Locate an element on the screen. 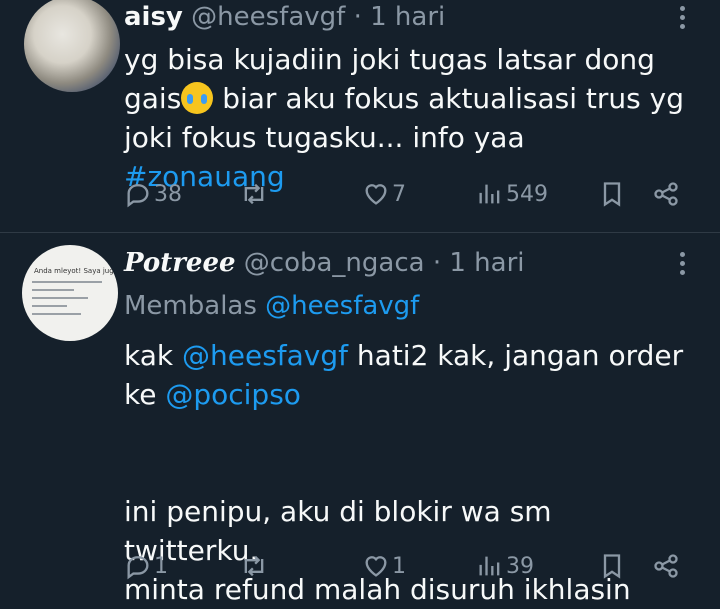 The width and height of the screenshot is (720, 609). avatar is located at coordinates (72, 46).